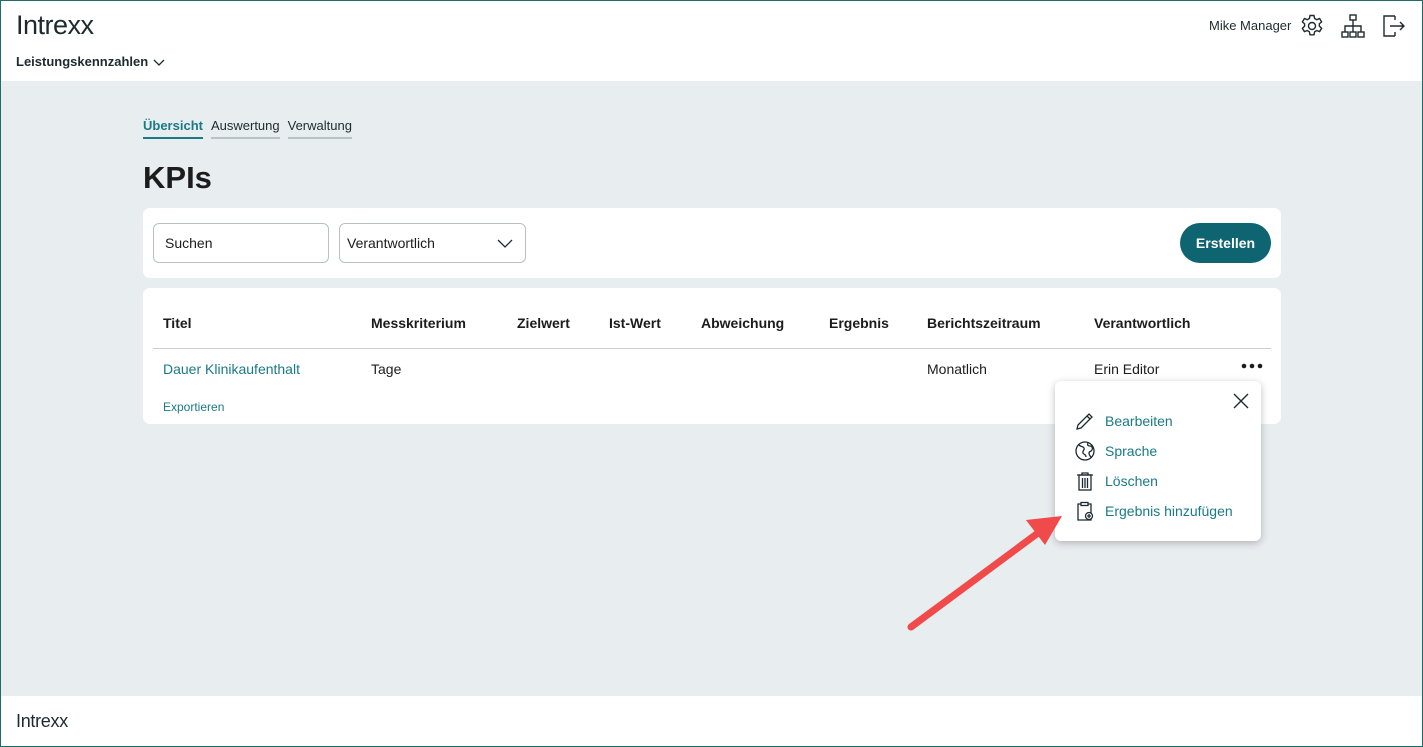  What do you see at coordinates (1225, 243) in the screenshot?
I see `create-button: Erstellen` at bounding box center [1225, 243].